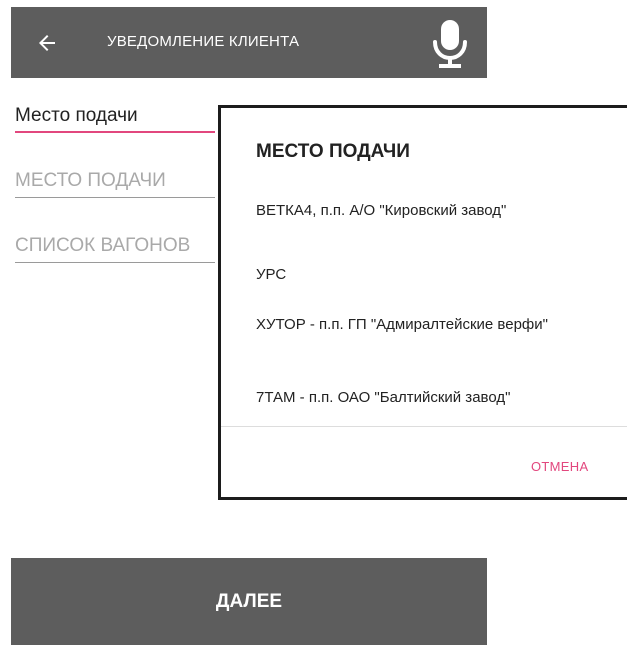 The image size is (627, 645). What do you see at coordinates (333, 151) in the screenshot?
I see `dialog-title: МЕСТО ПОДАЧИ` at bounding box center [333, 151].